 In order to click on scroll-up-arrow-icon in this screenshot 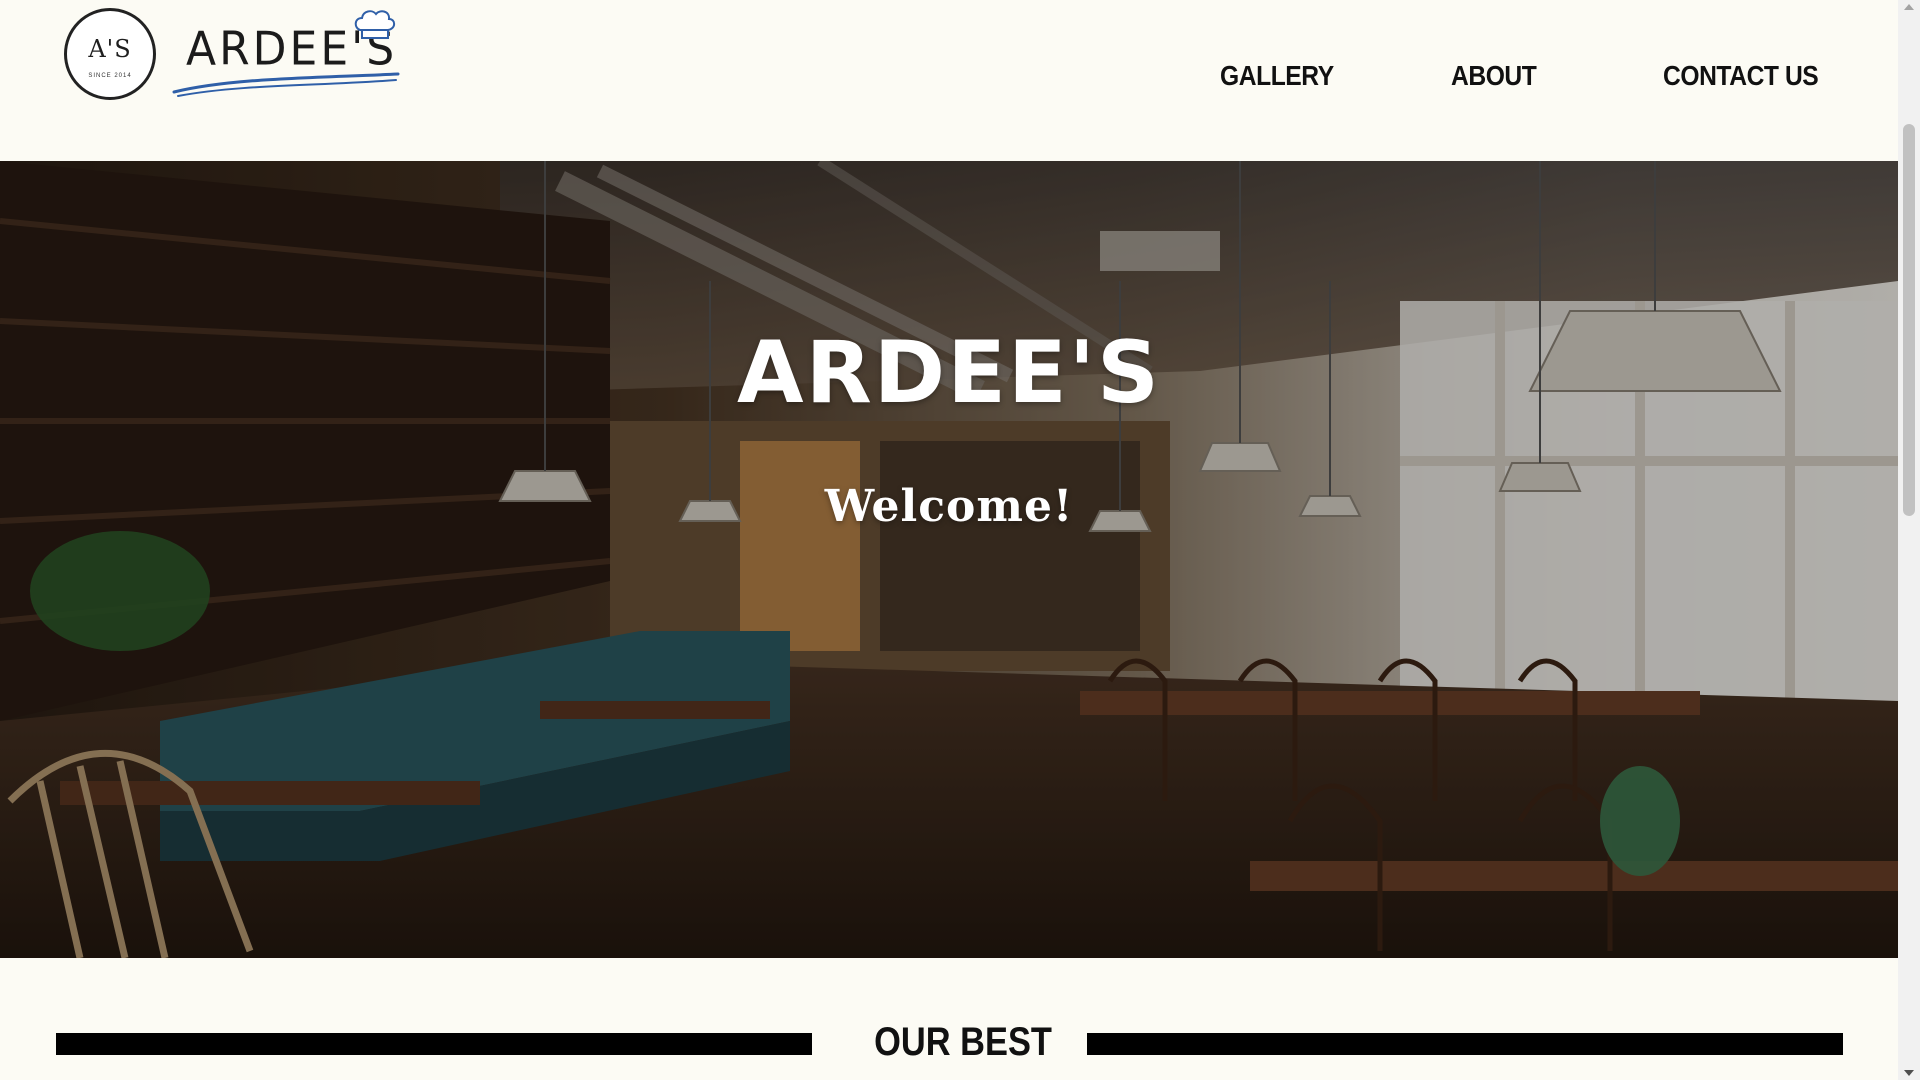, I will do `click(1909, 7)`.